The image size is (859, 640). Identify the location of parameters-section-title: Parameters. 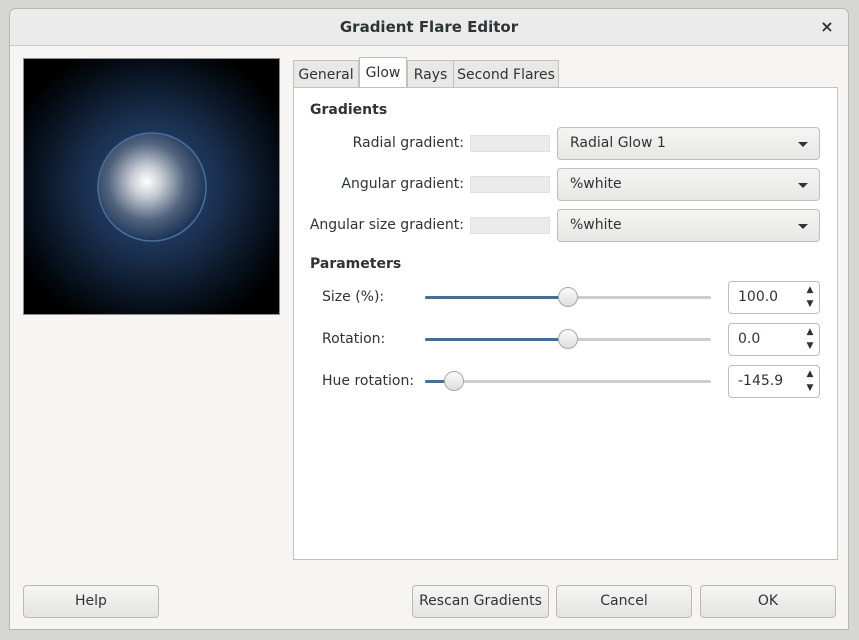
(356, 264).